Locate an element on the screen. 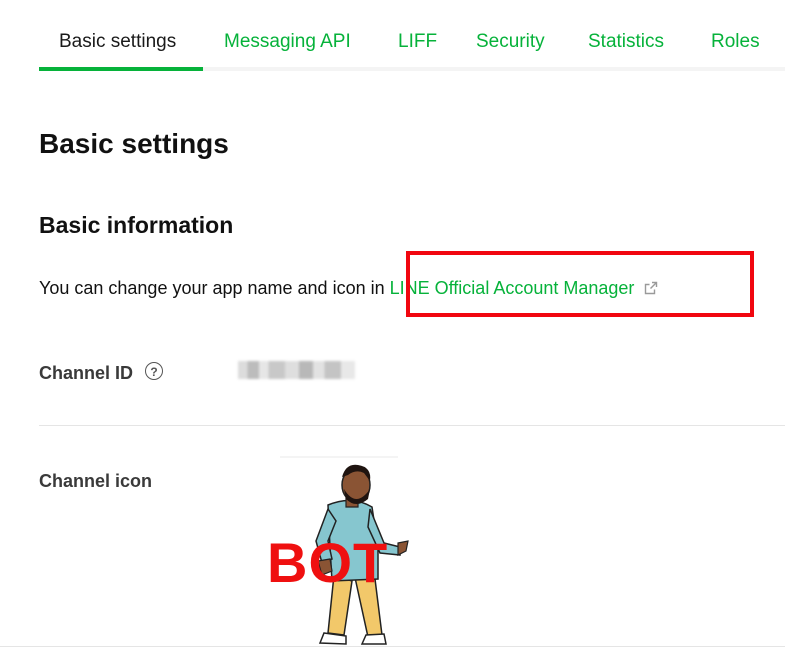 This screenshot has height=652, width=785. tab-liff: LIFF is located at coordinates (417, 42).